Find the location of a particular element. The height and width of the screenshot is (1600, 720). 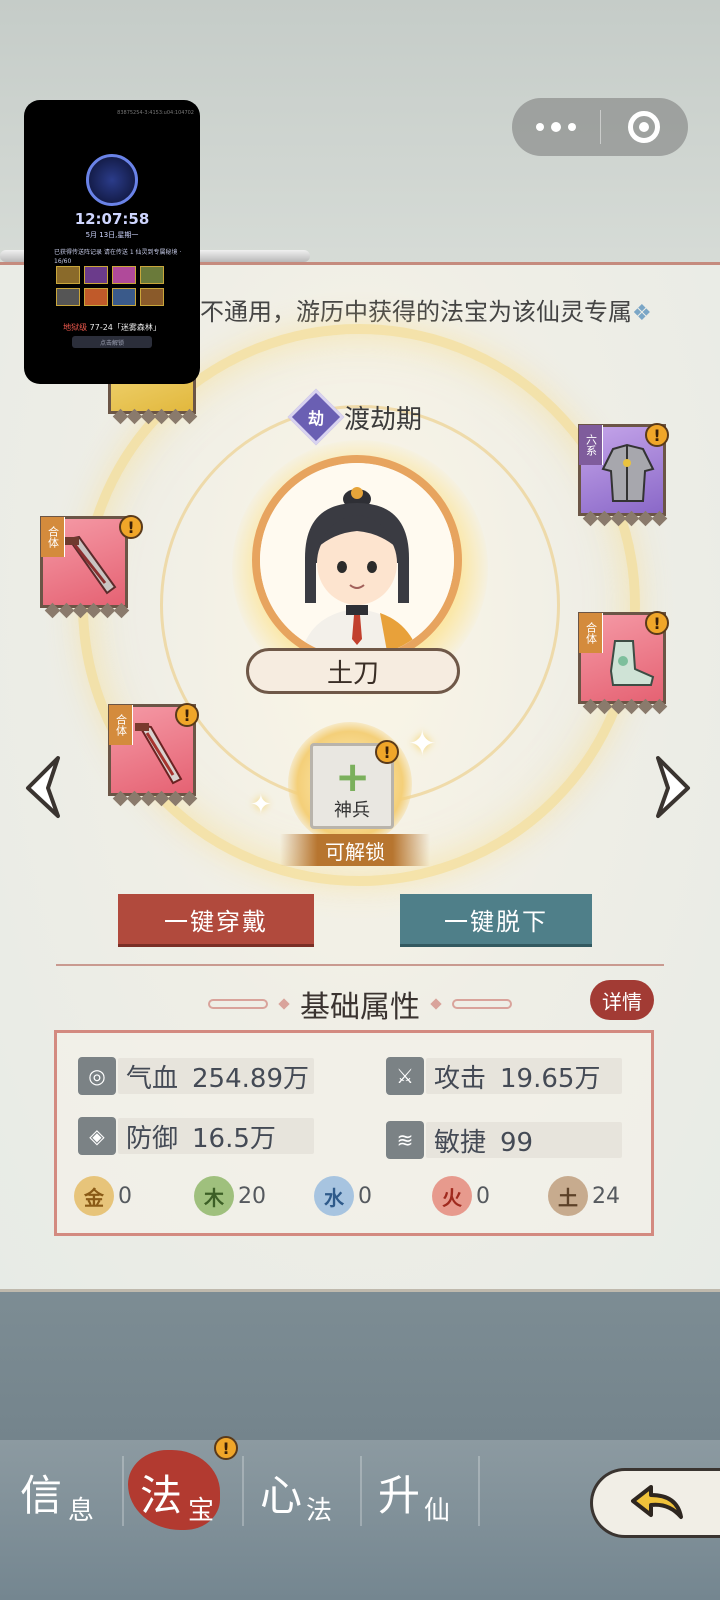

element-fire: 火 0 is located at coordinates (461, 1196).